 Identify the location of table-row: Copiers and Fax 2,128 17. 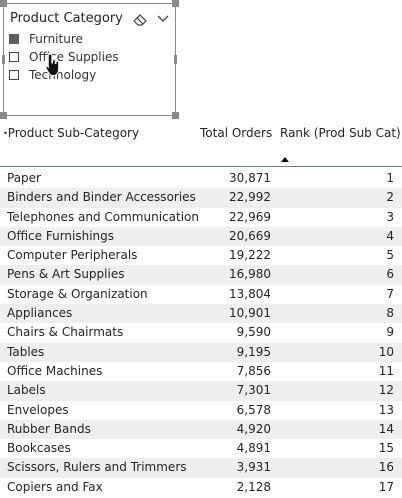
(201, 487).